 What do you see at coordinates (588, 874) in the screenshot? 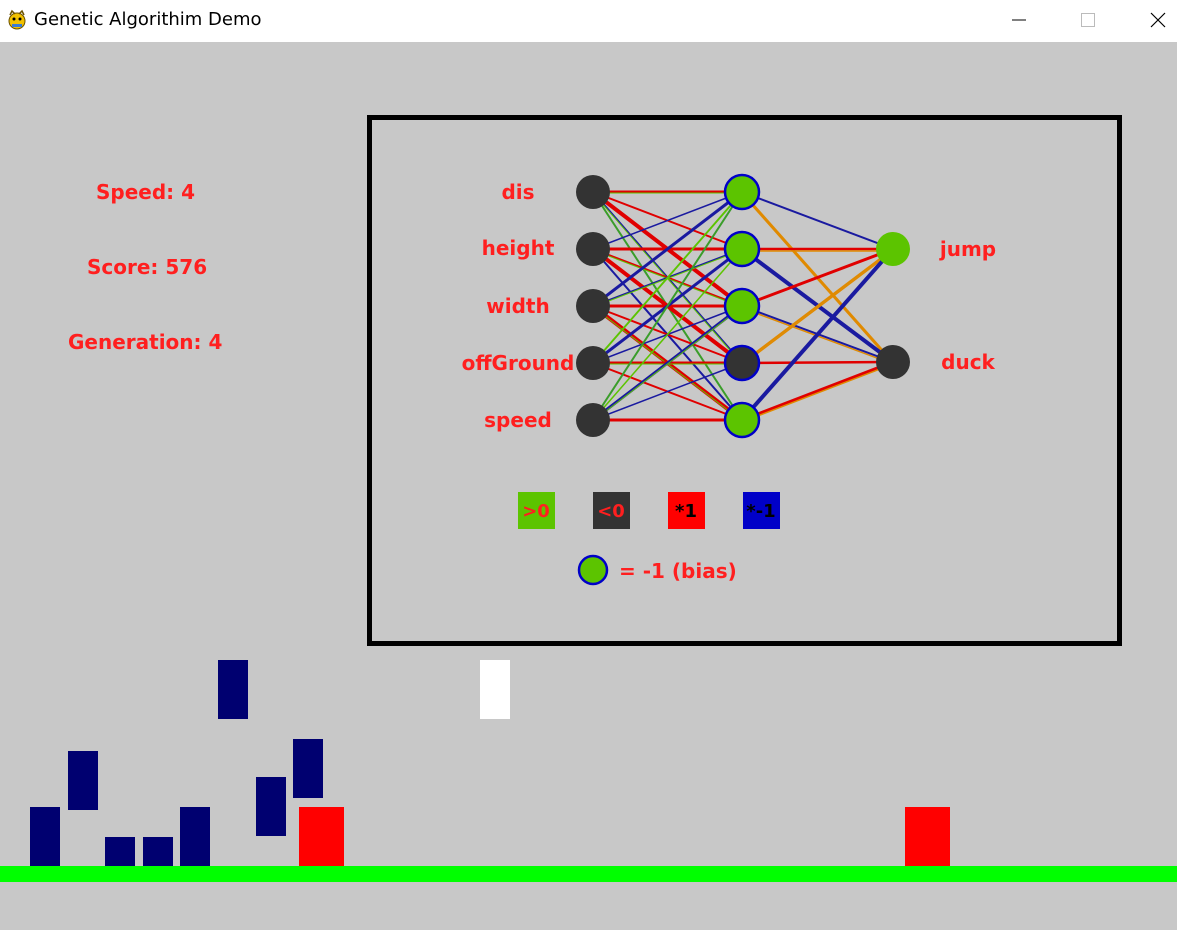
I see `ground-line` at bounding box center [588, 874].